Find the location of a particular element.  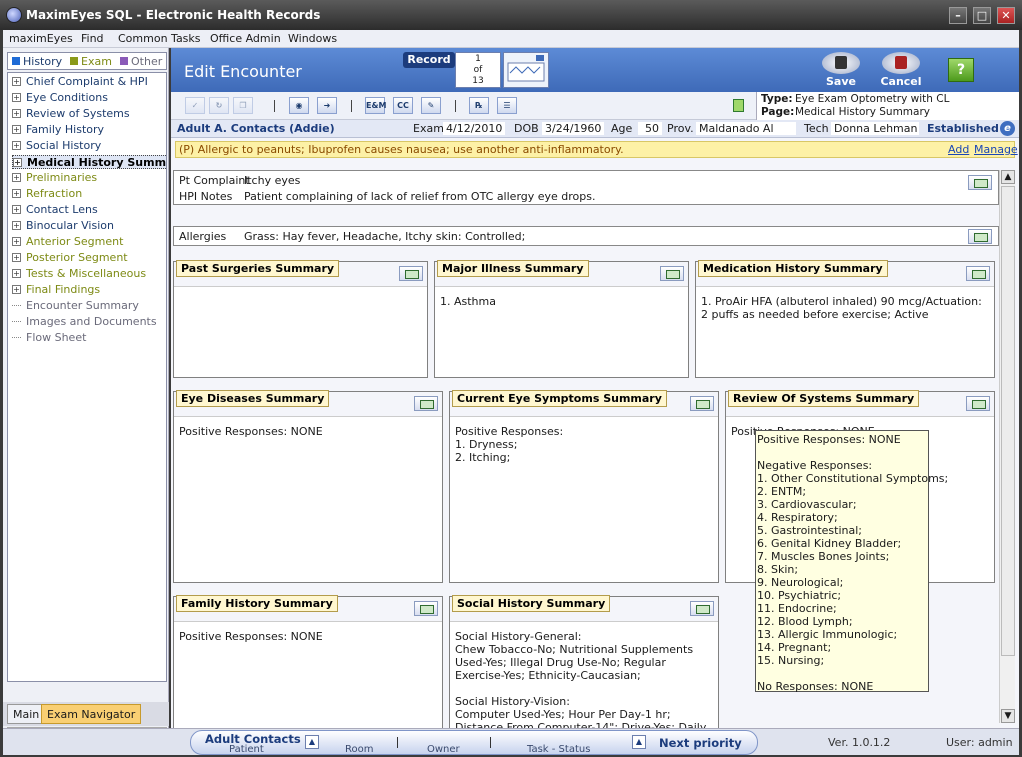

tab-main: Main is located at coordinates (26, 714).